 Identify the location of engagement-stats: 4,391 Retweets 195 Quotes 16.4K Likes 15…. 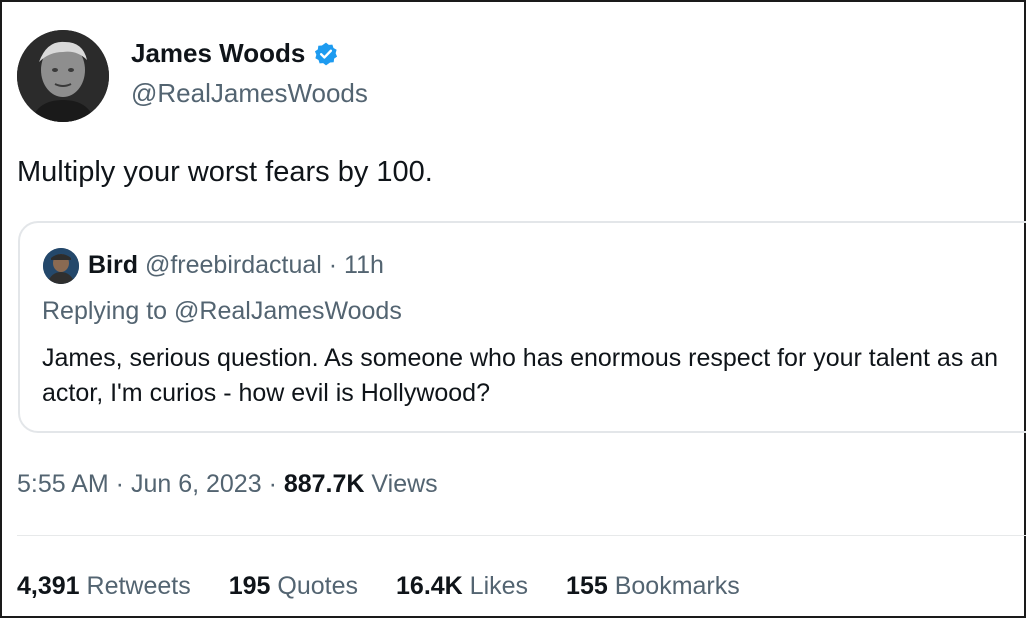
(378, 586).